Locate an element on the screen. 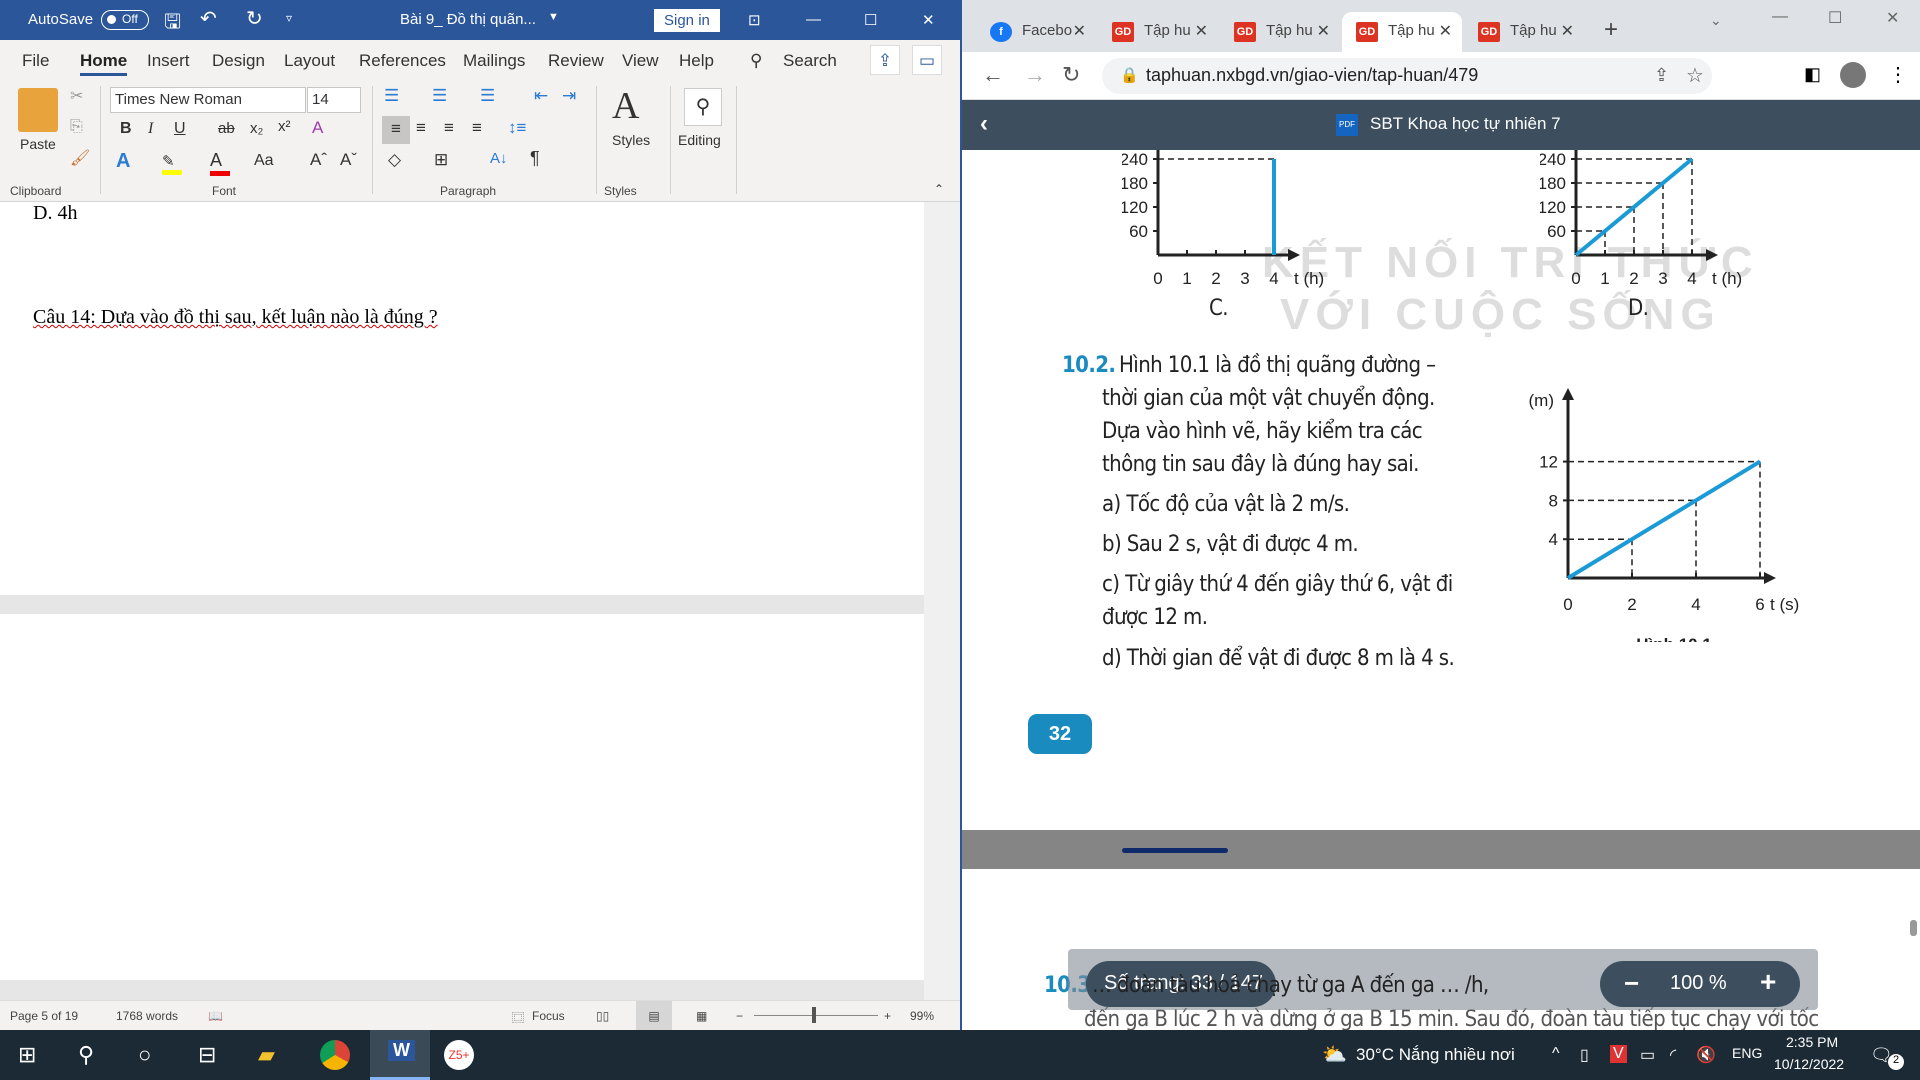 The image size is (1920, 1080). grow-font-icon: Aˆ is located at coordinates (318, 160).